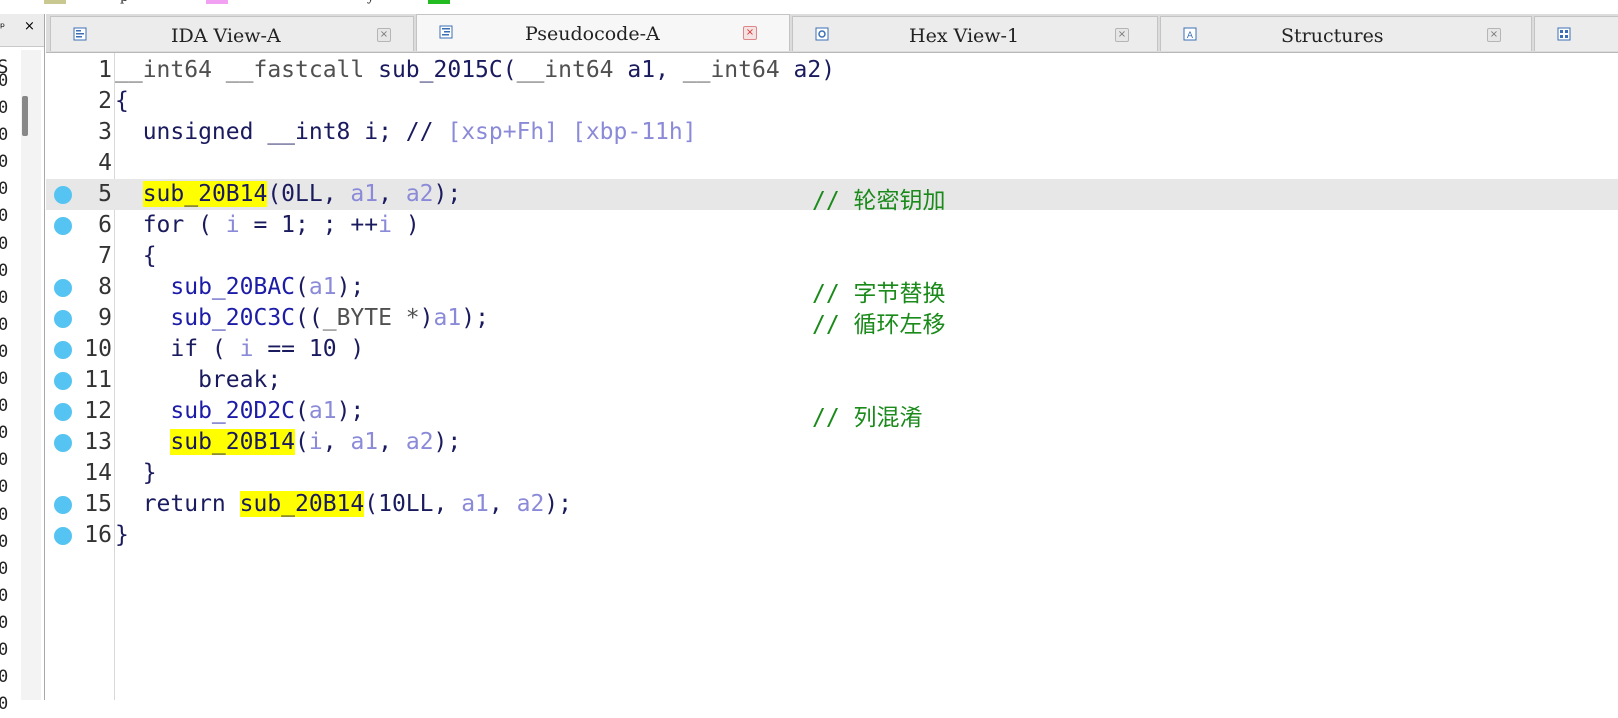 This screenshot has width=1618, height=718. I want to click on code-line: 8 sub_20BAC(a1);// 字节替换, so click(832, 289).